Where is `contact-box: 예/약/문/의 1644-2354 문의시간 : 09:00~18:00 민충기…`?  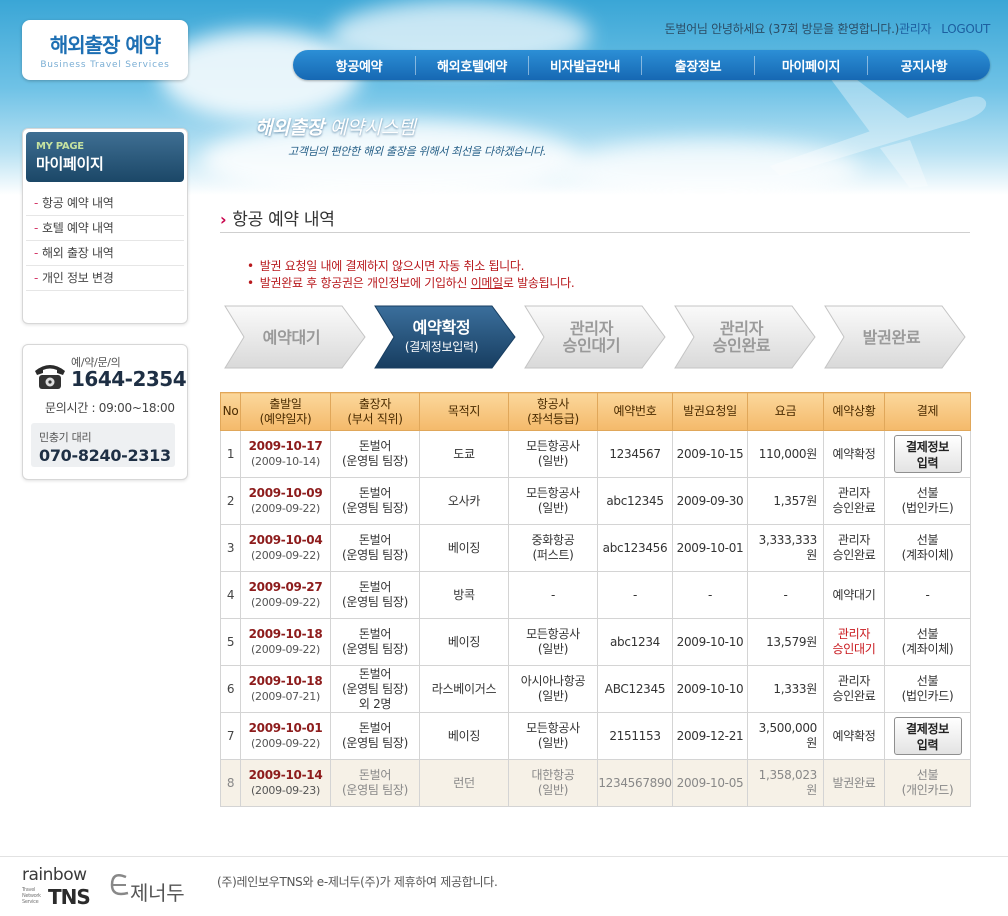 contact-box: 예/약/문/의 1644-2354 문의시간 : 09:00~18:00 민충기… is located at coordinates (105, 412).